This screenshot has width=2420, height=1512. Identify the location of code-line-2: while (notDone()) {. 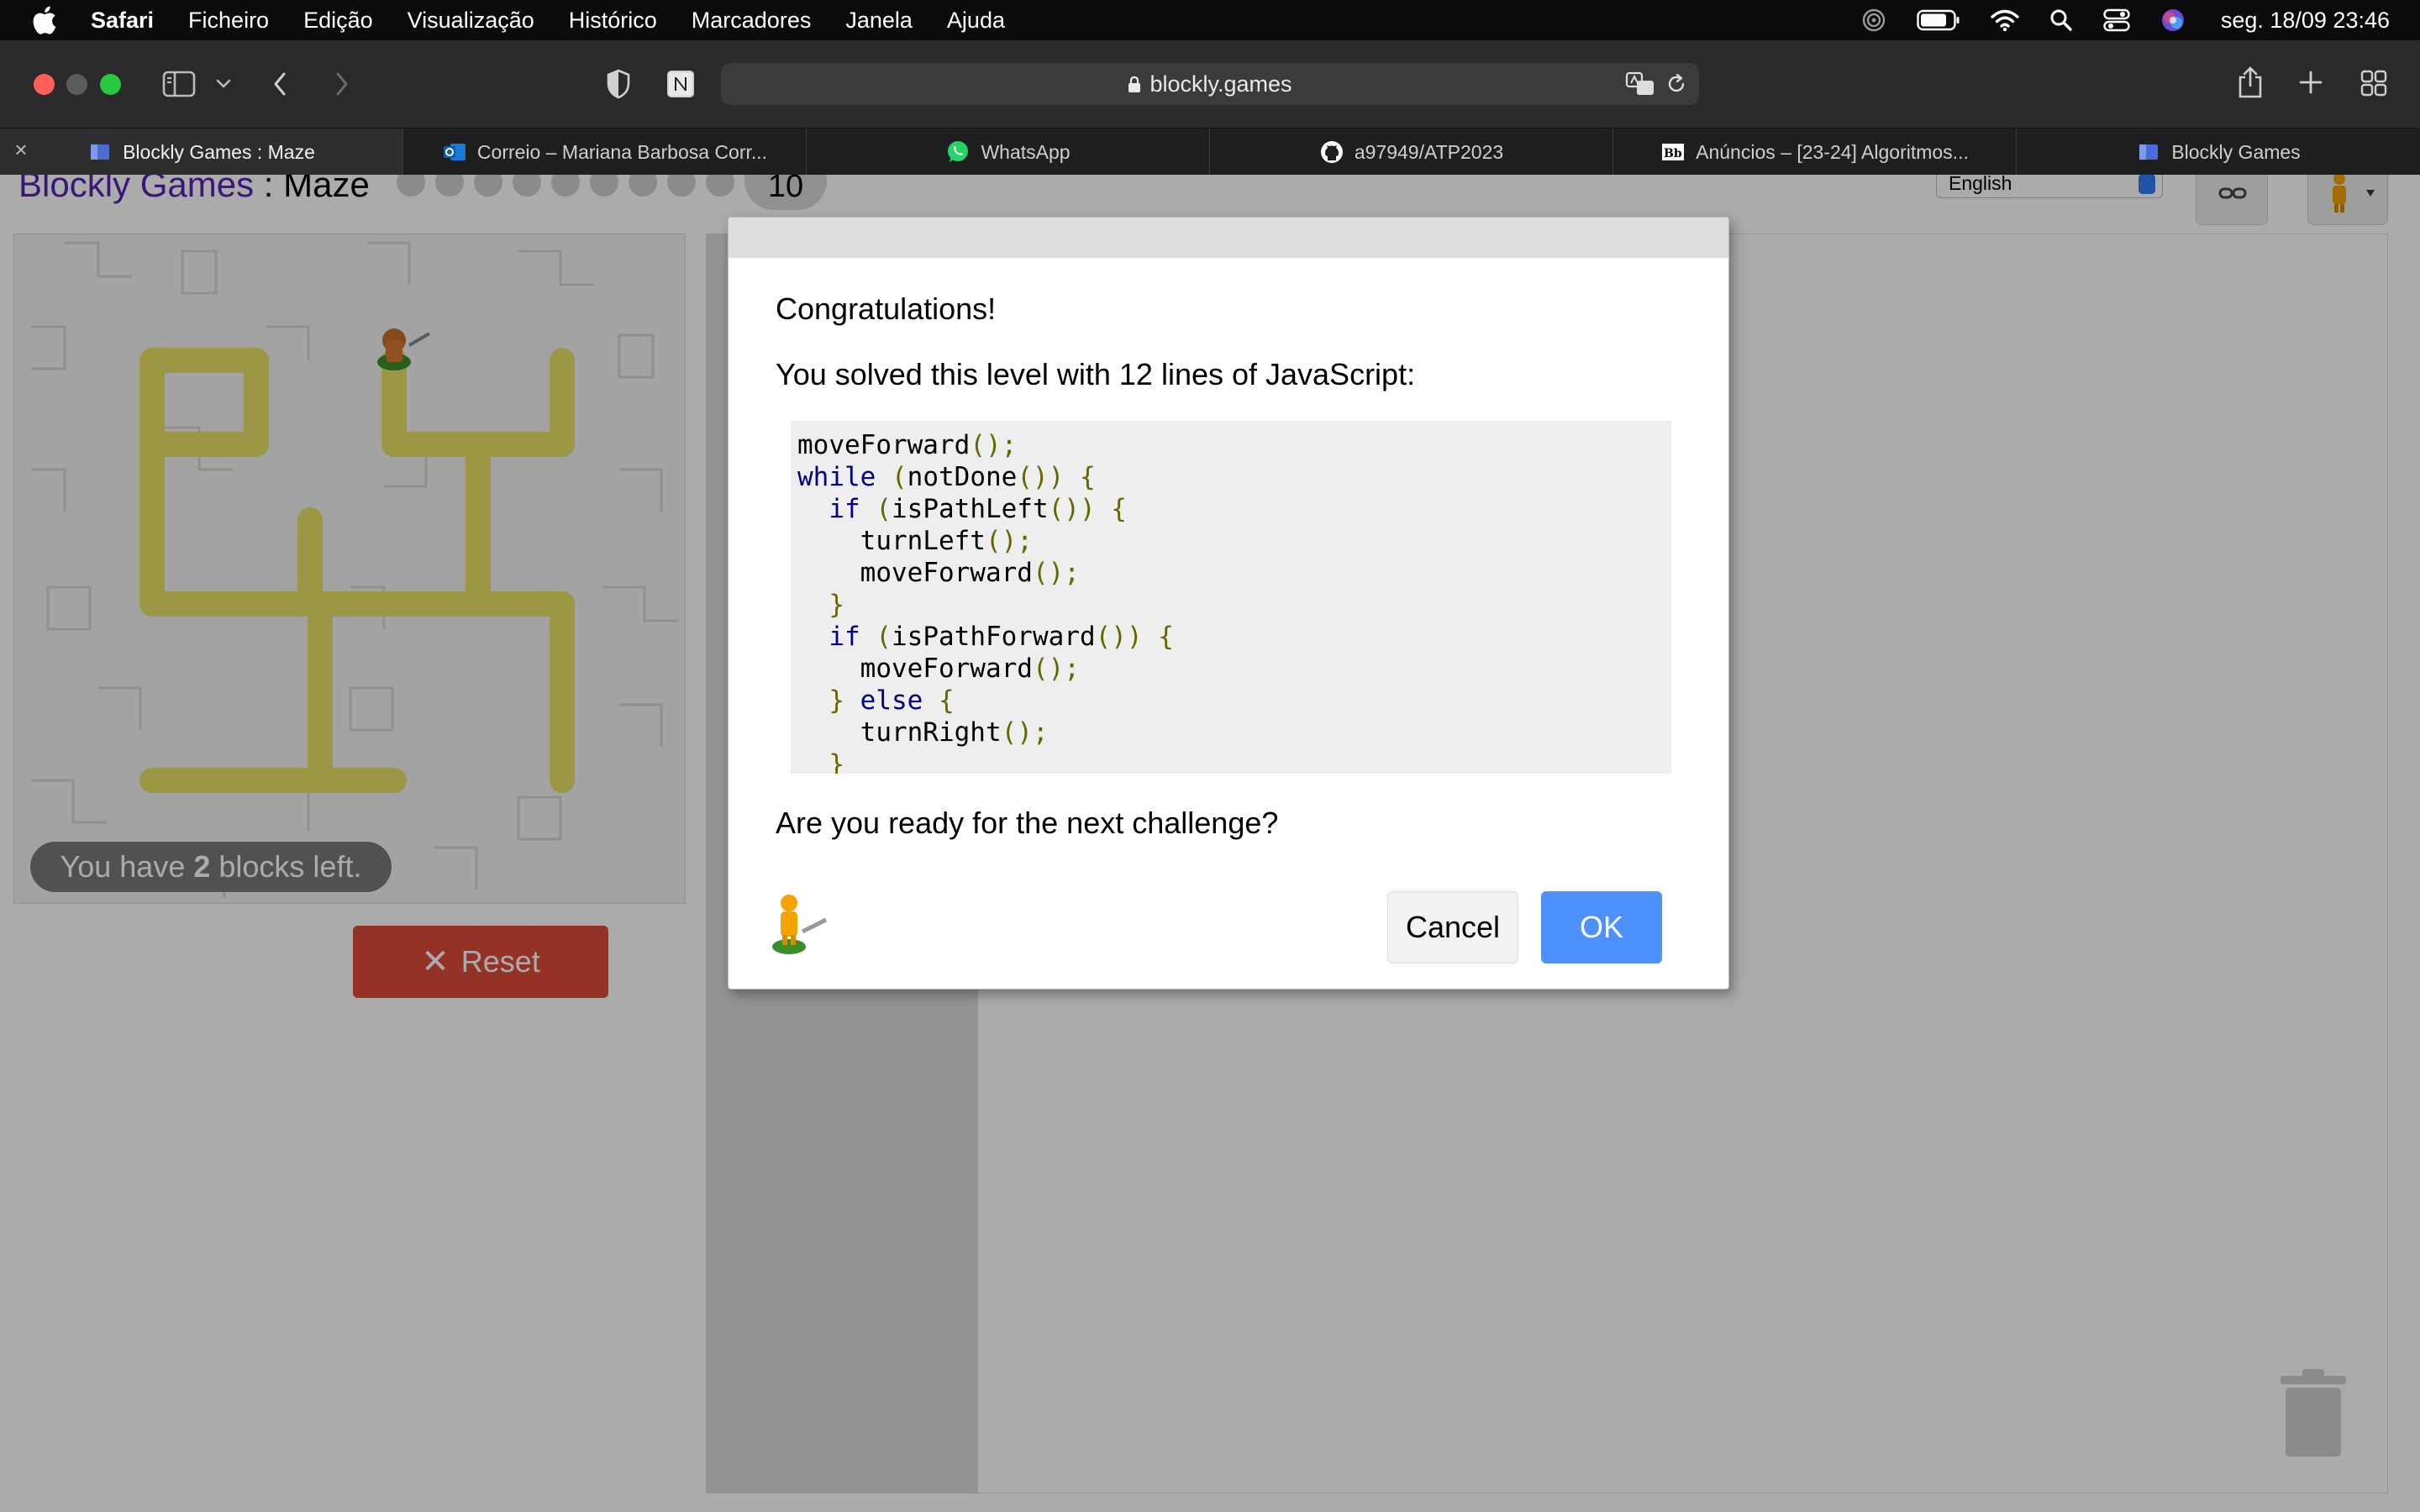
(946, 477).